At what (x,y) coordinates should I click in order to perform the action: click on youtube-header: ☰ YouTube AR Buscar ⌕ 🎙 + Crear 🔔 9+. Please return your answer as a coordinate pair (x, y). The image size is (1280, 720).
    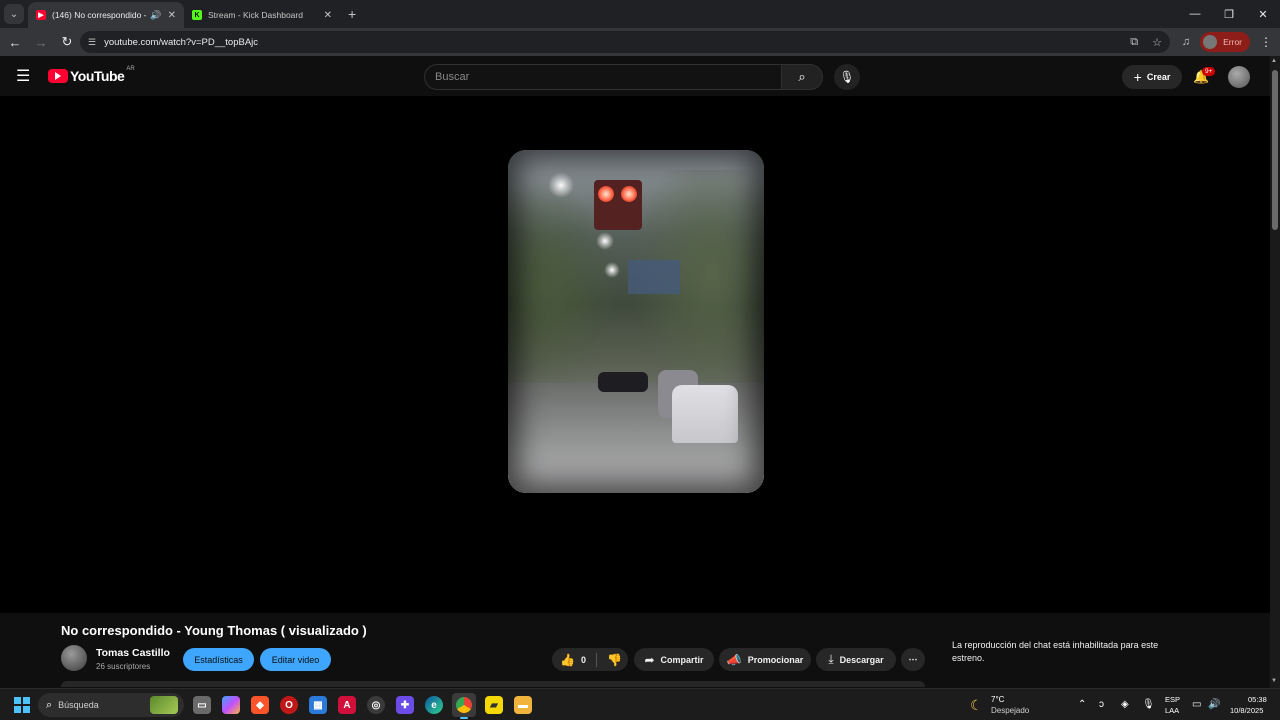
    Looking at the image, I should click on (635, 76).